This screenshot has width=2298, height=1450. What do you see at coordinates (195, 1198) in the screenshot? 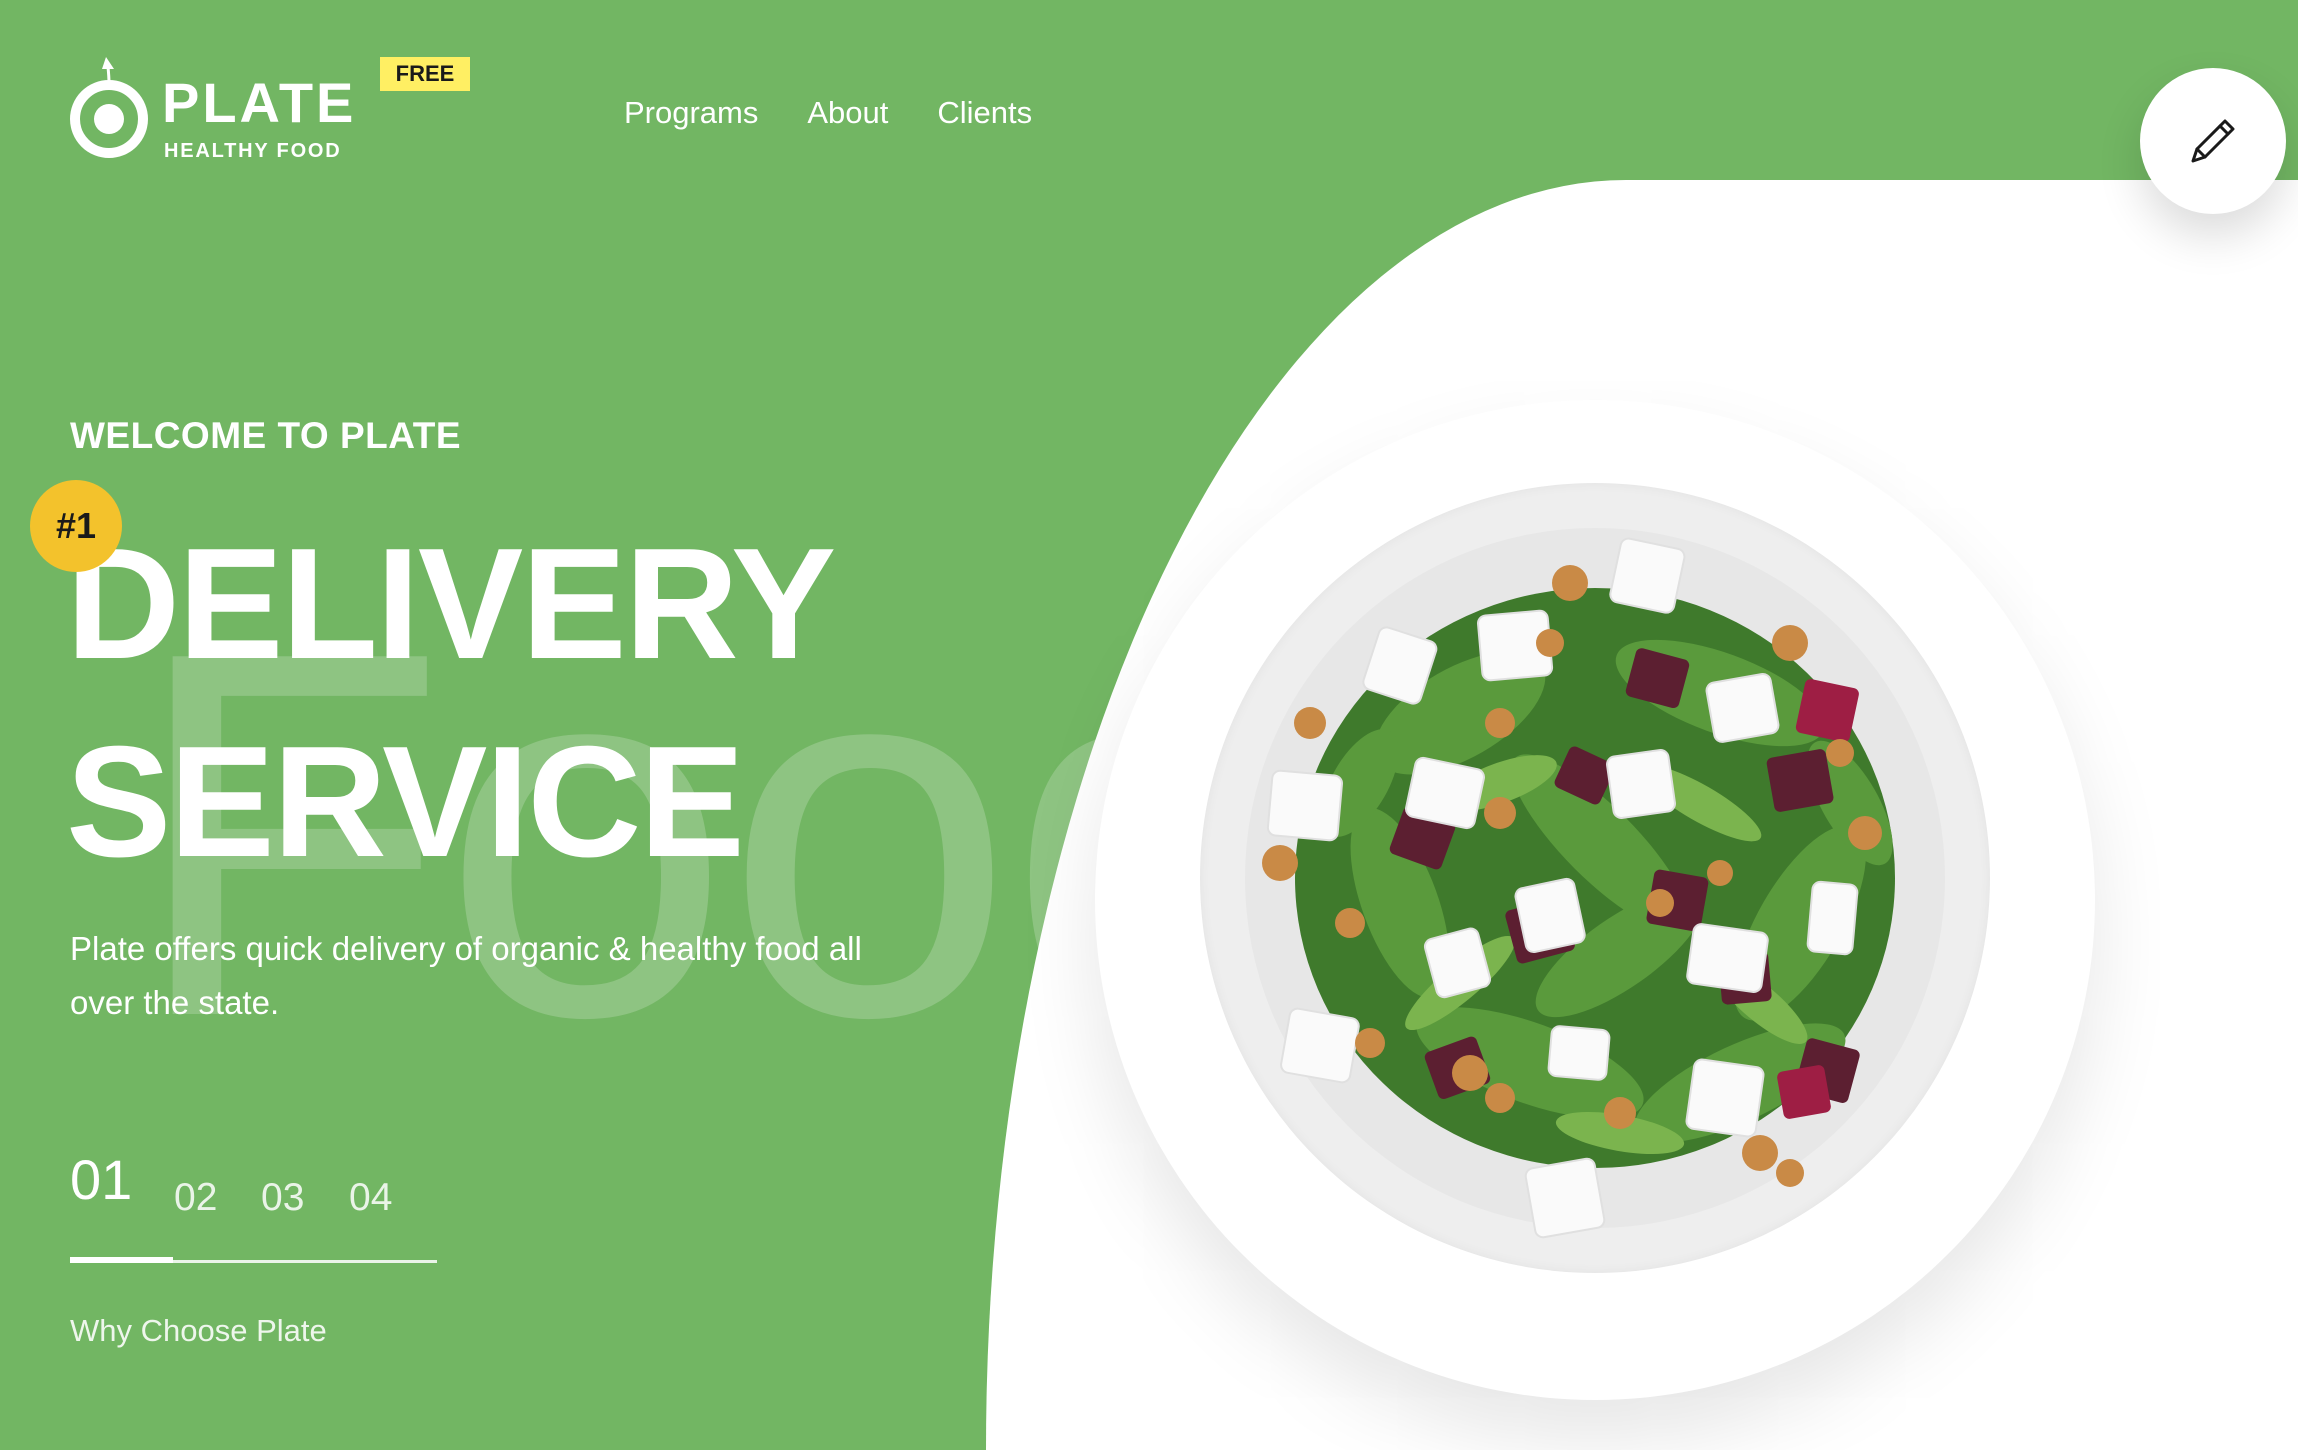
I see `slide-number-02: 02` at bounding box center [195, 1198].